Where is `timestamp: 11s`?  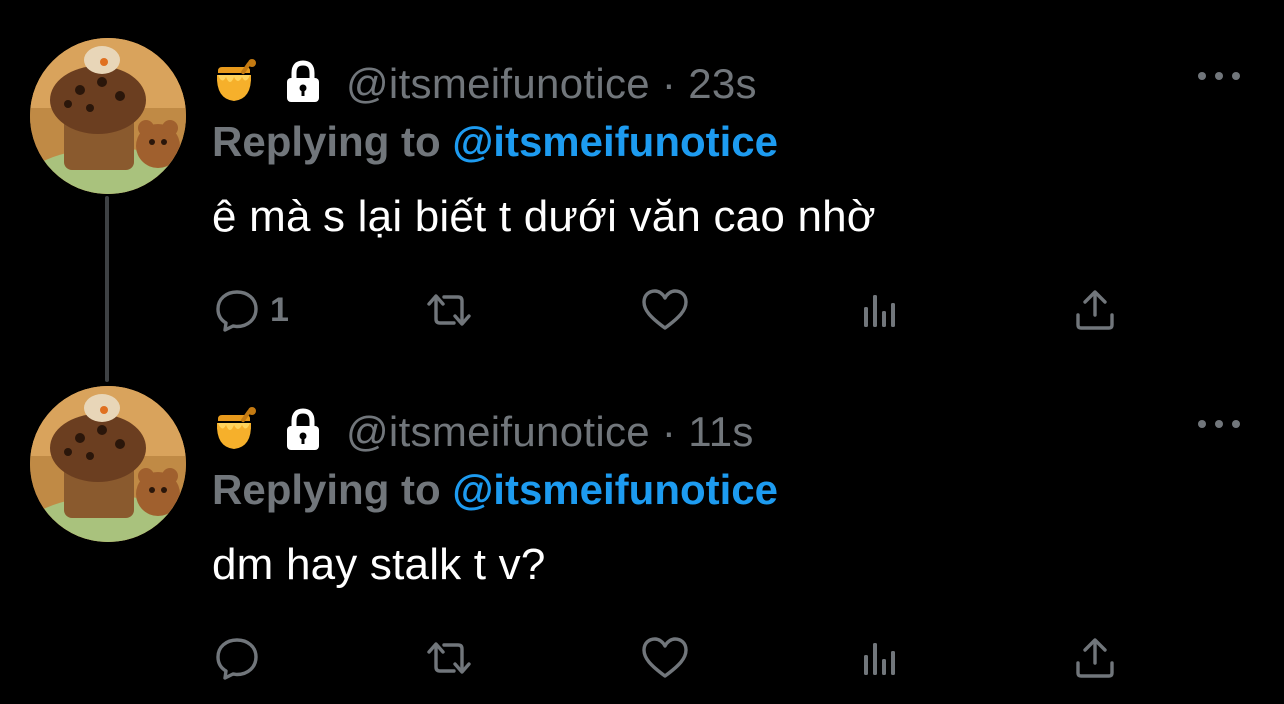
timestamp: 11s is located at coordinates (721, 432).